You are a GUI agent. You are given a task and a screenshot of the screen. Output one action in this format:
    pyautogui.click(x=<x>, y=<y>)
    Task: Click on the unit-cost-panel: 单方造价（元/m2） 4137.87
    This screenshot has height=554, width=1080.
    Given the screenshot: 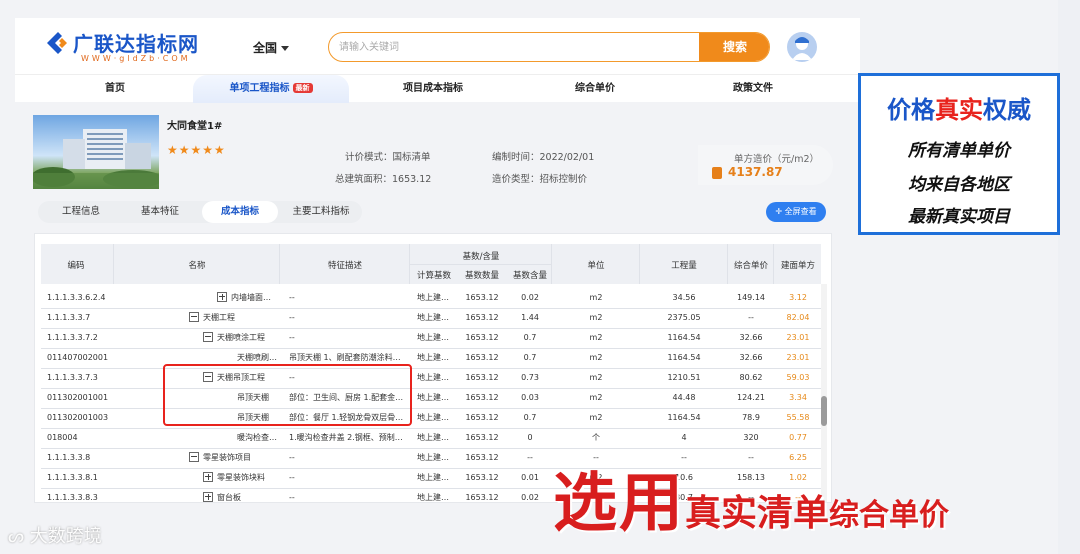 What is the action you would take?
    pyautogui.click(x=765, y=165)
    